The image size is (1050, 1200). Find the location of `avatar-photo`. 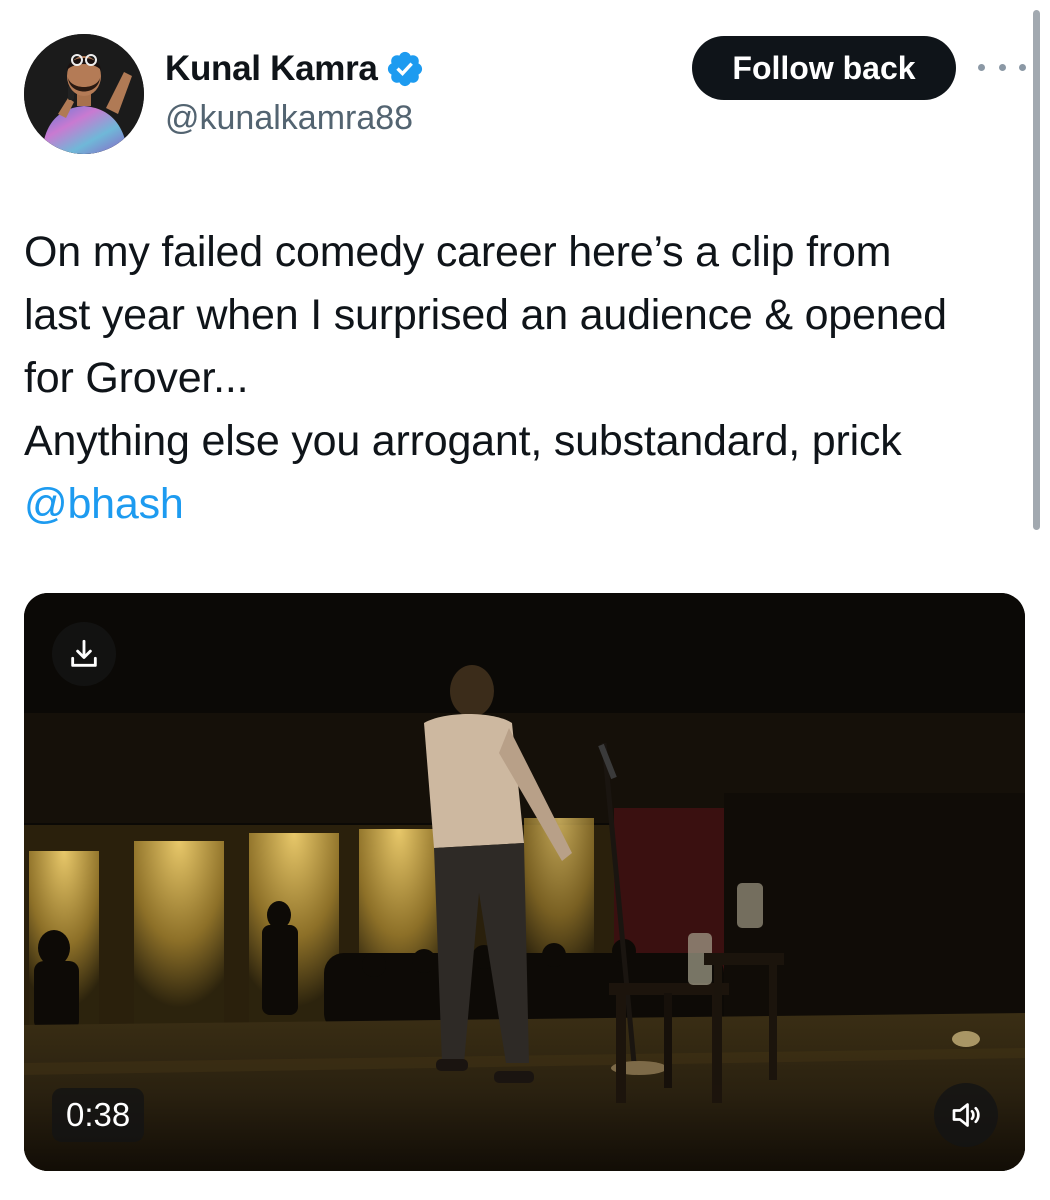

avatar-photo is located at coordinates (84, 94).